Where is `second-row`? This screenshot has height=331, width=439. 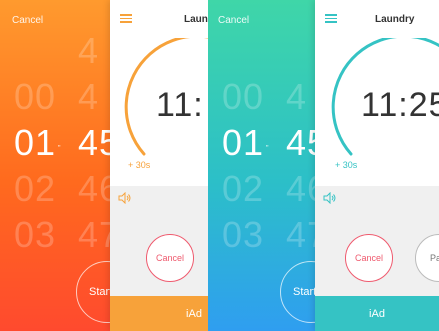 second-row is located at coordinates (300, 51).